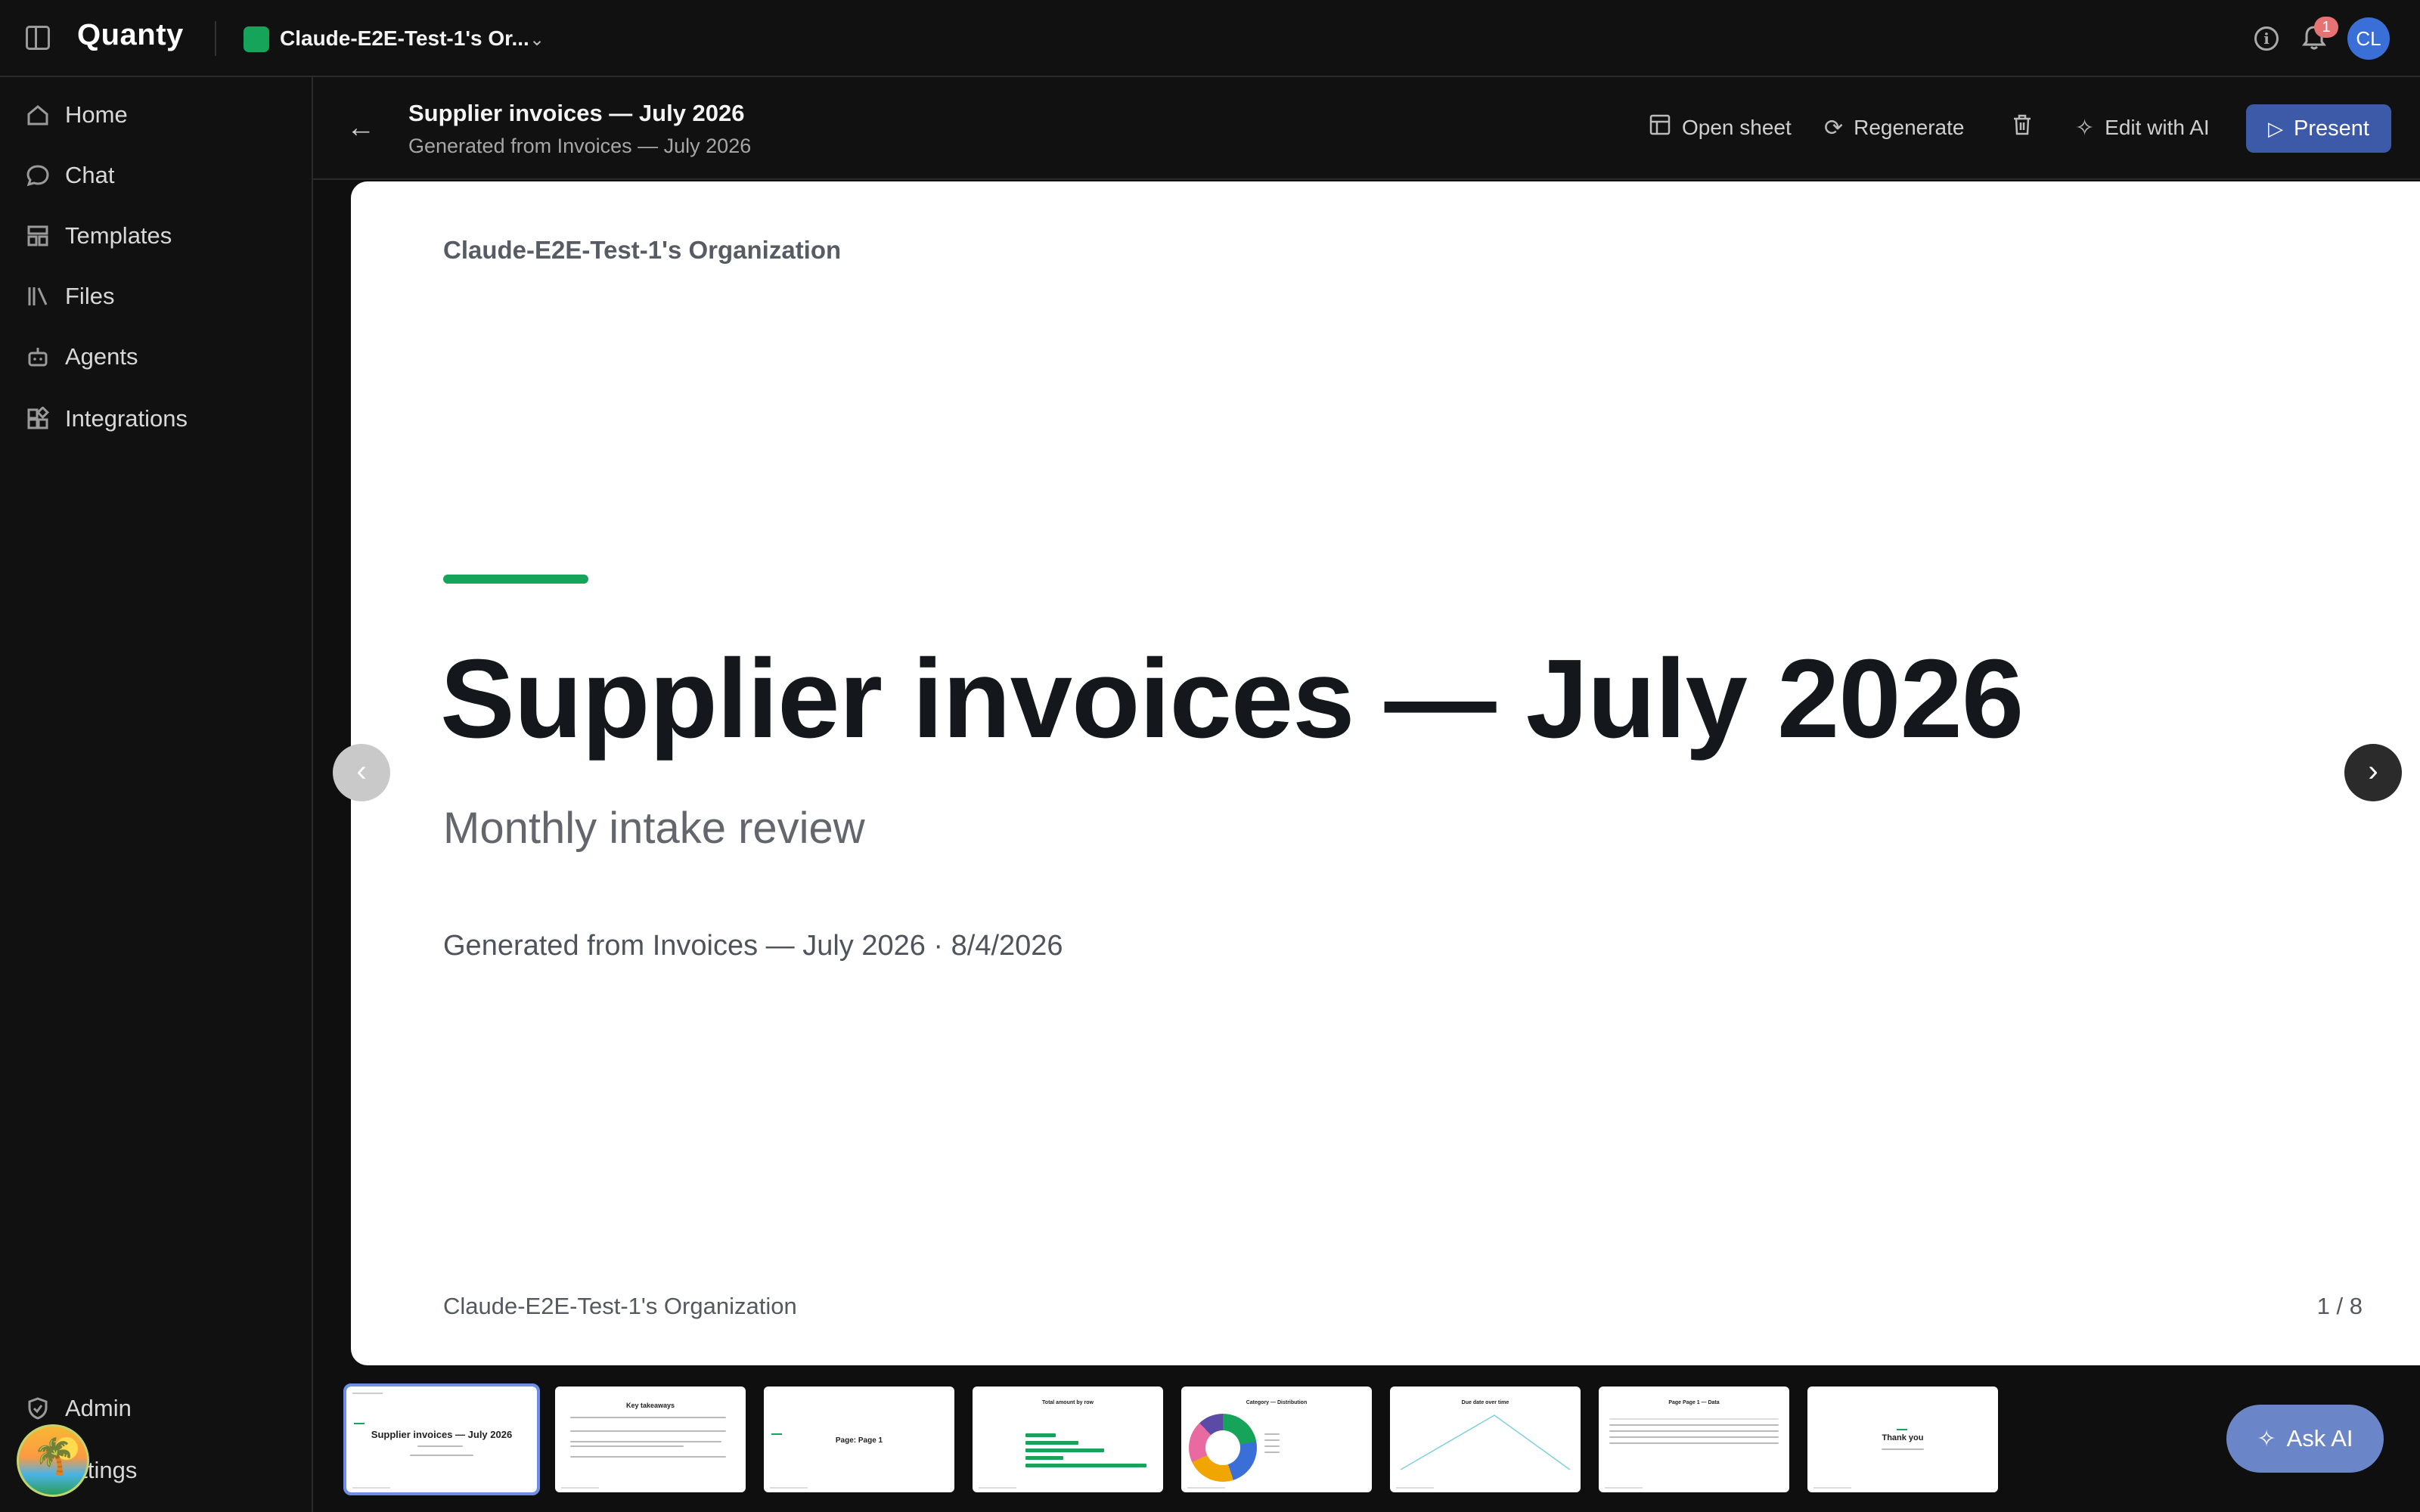  Describe the element at coordinates (576, 113) in the screenshot. I see `presentation-title: Supplier invoices — July 2026` at that location.